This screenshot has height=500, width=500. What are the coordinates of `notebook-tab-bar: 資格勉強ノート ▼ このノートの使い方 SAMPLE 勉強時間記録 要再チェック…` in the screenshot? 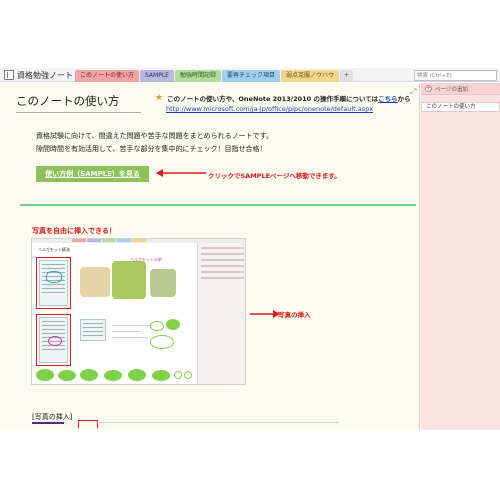 It's located at (250, 75).